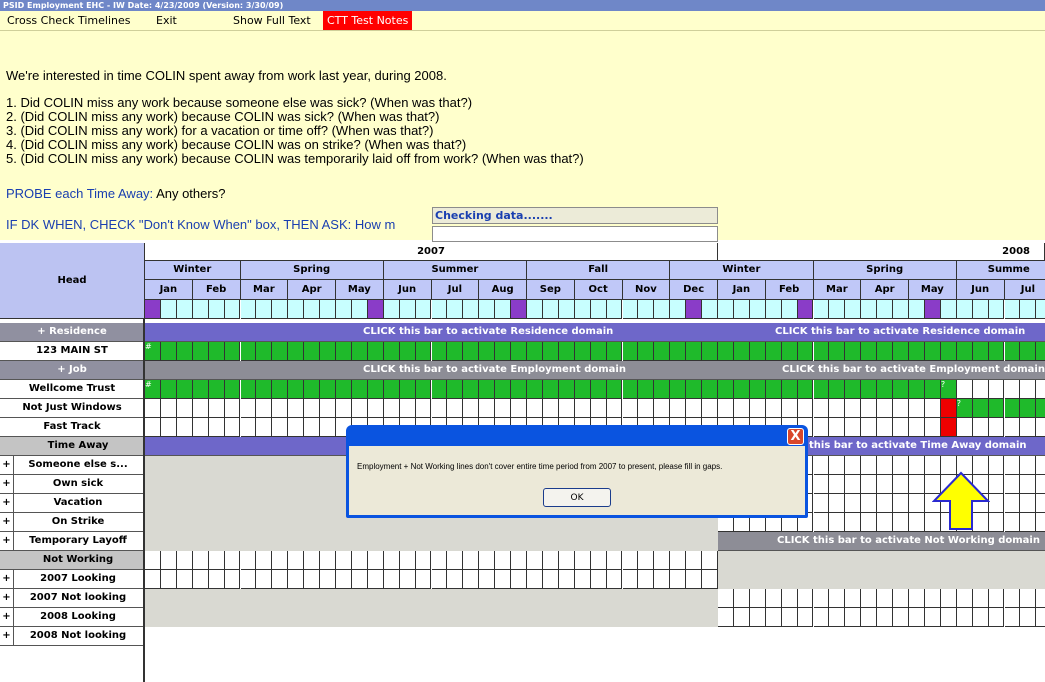  Describe the element at coordinates (72, 484) in the screenshot. I see `row-time-away-2: + Own sick` at that location.